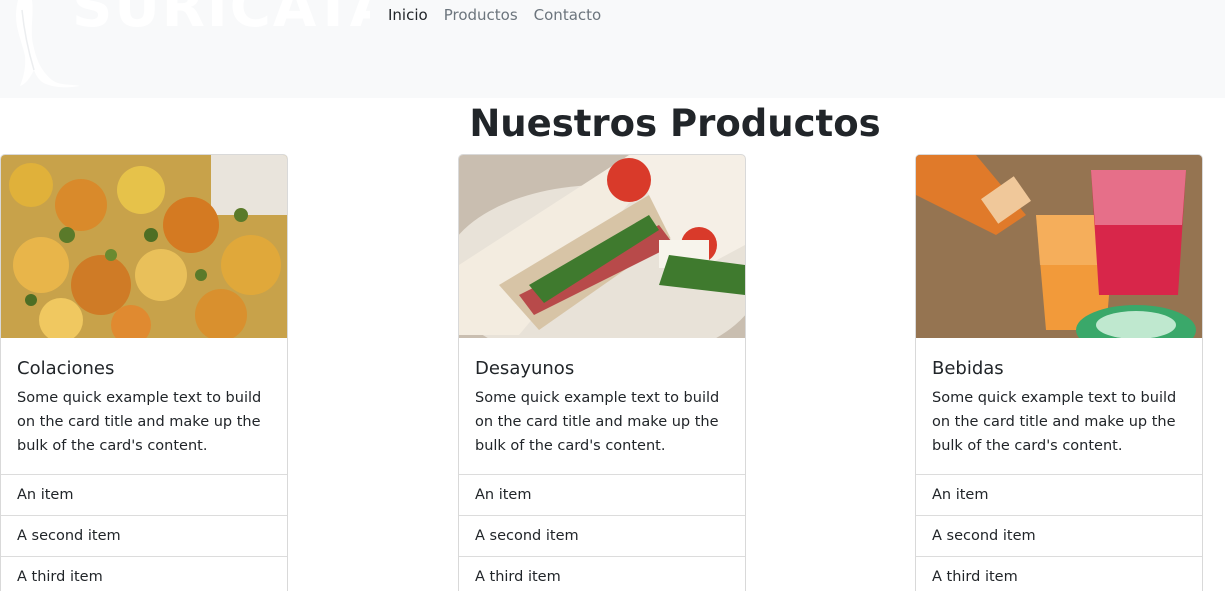 The image size is (1225, 591). What do you see at coordinates (568, 15) in the screenshot?
I see `nav-link-contacto: Contacto` at bounding box center [568, 15].